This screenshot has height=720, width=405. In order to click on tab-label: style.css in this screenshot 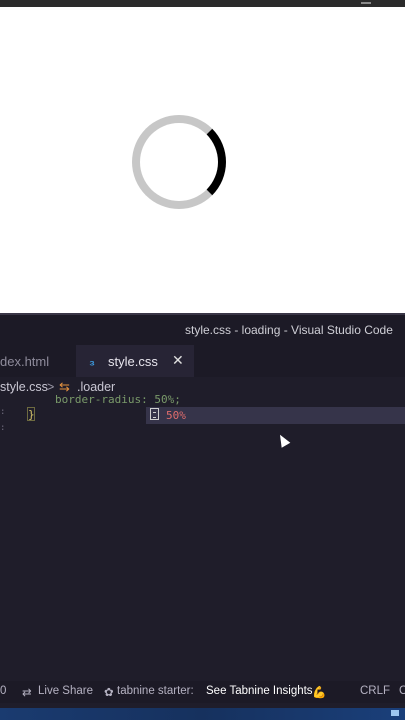, I will do `click(133, 361)`.